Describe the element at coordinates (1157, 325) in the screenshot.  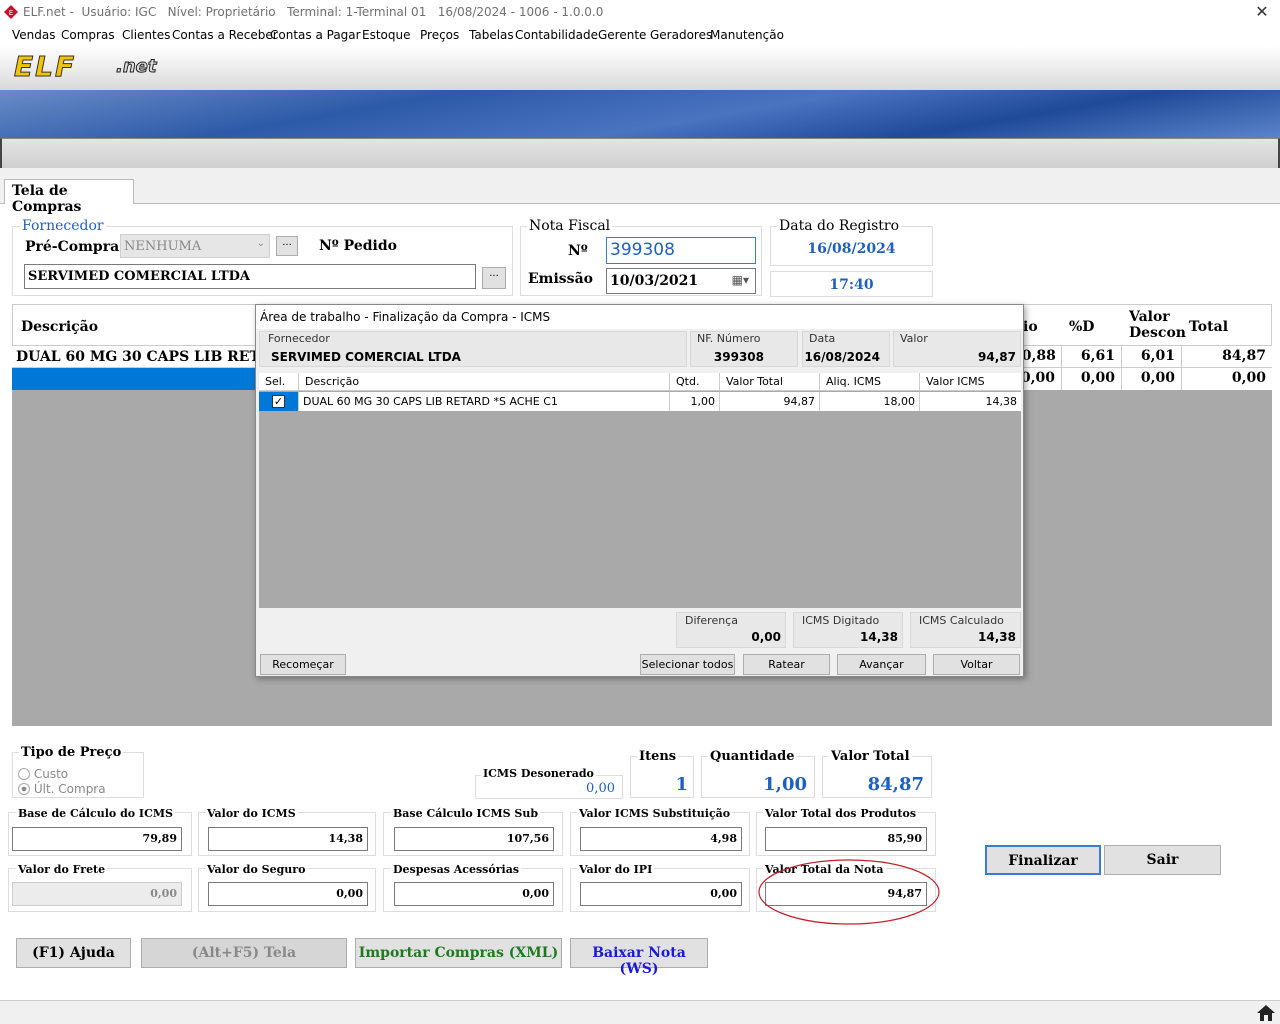
I see `col-valor-descon: Valor Descon` at that location.